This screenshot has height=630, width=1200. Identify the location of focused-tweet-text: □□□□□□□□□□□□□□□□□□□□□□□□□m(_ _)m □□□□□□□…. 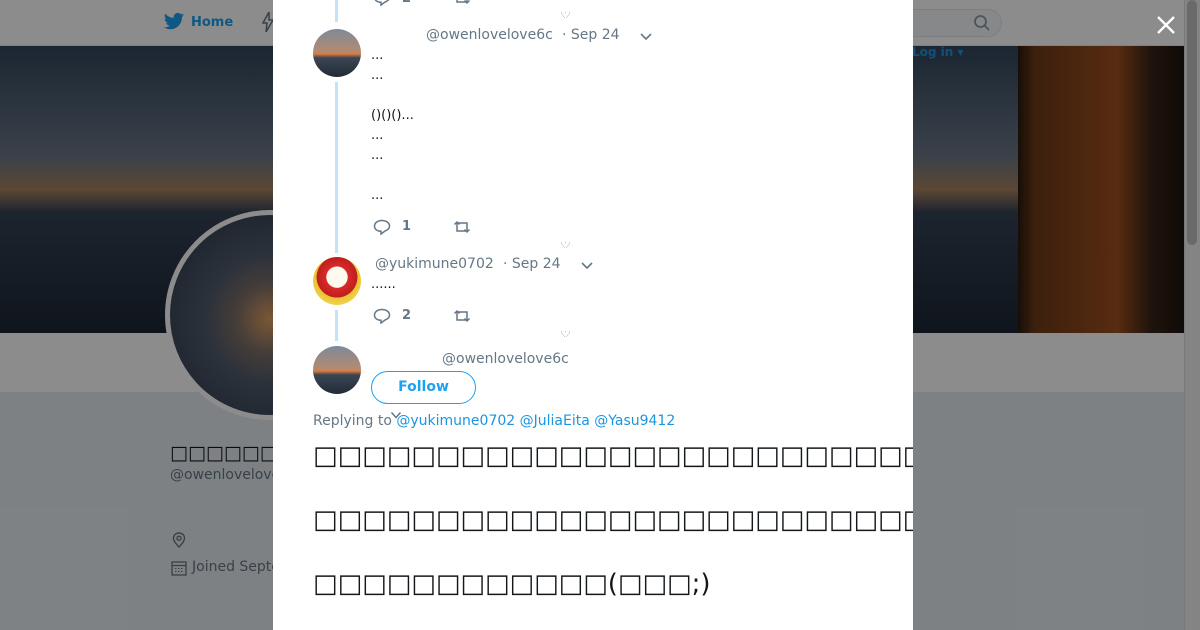
(613, 520).